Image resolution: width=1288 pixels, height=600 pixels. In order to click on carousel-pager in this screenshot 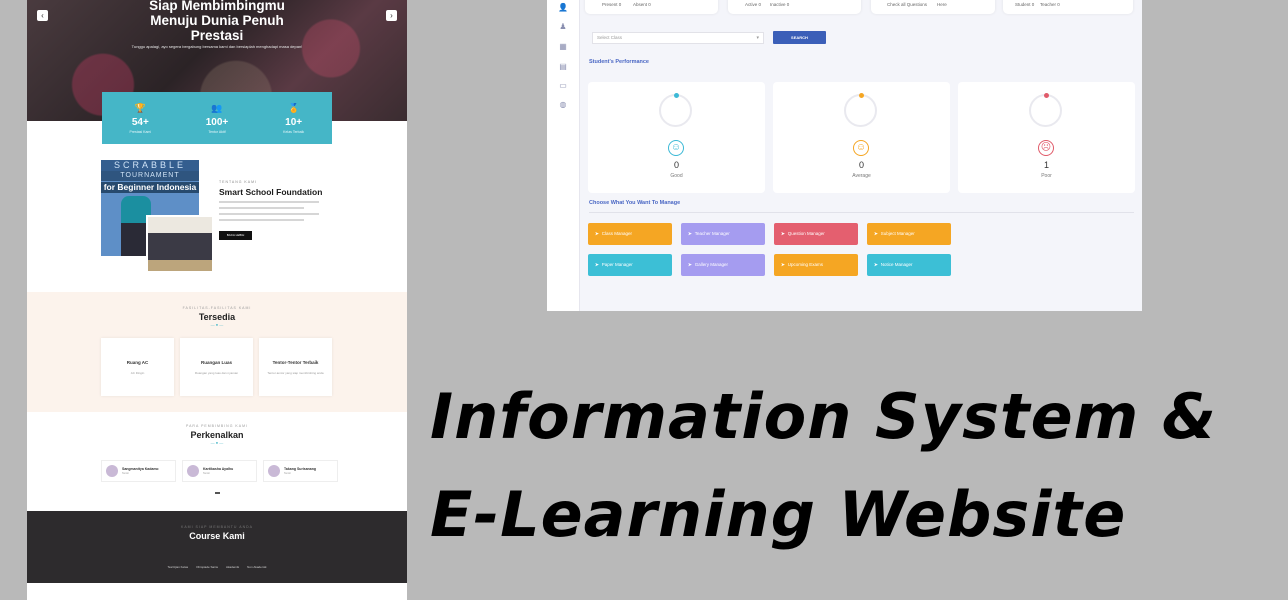, I will do `click(217, 493)`.